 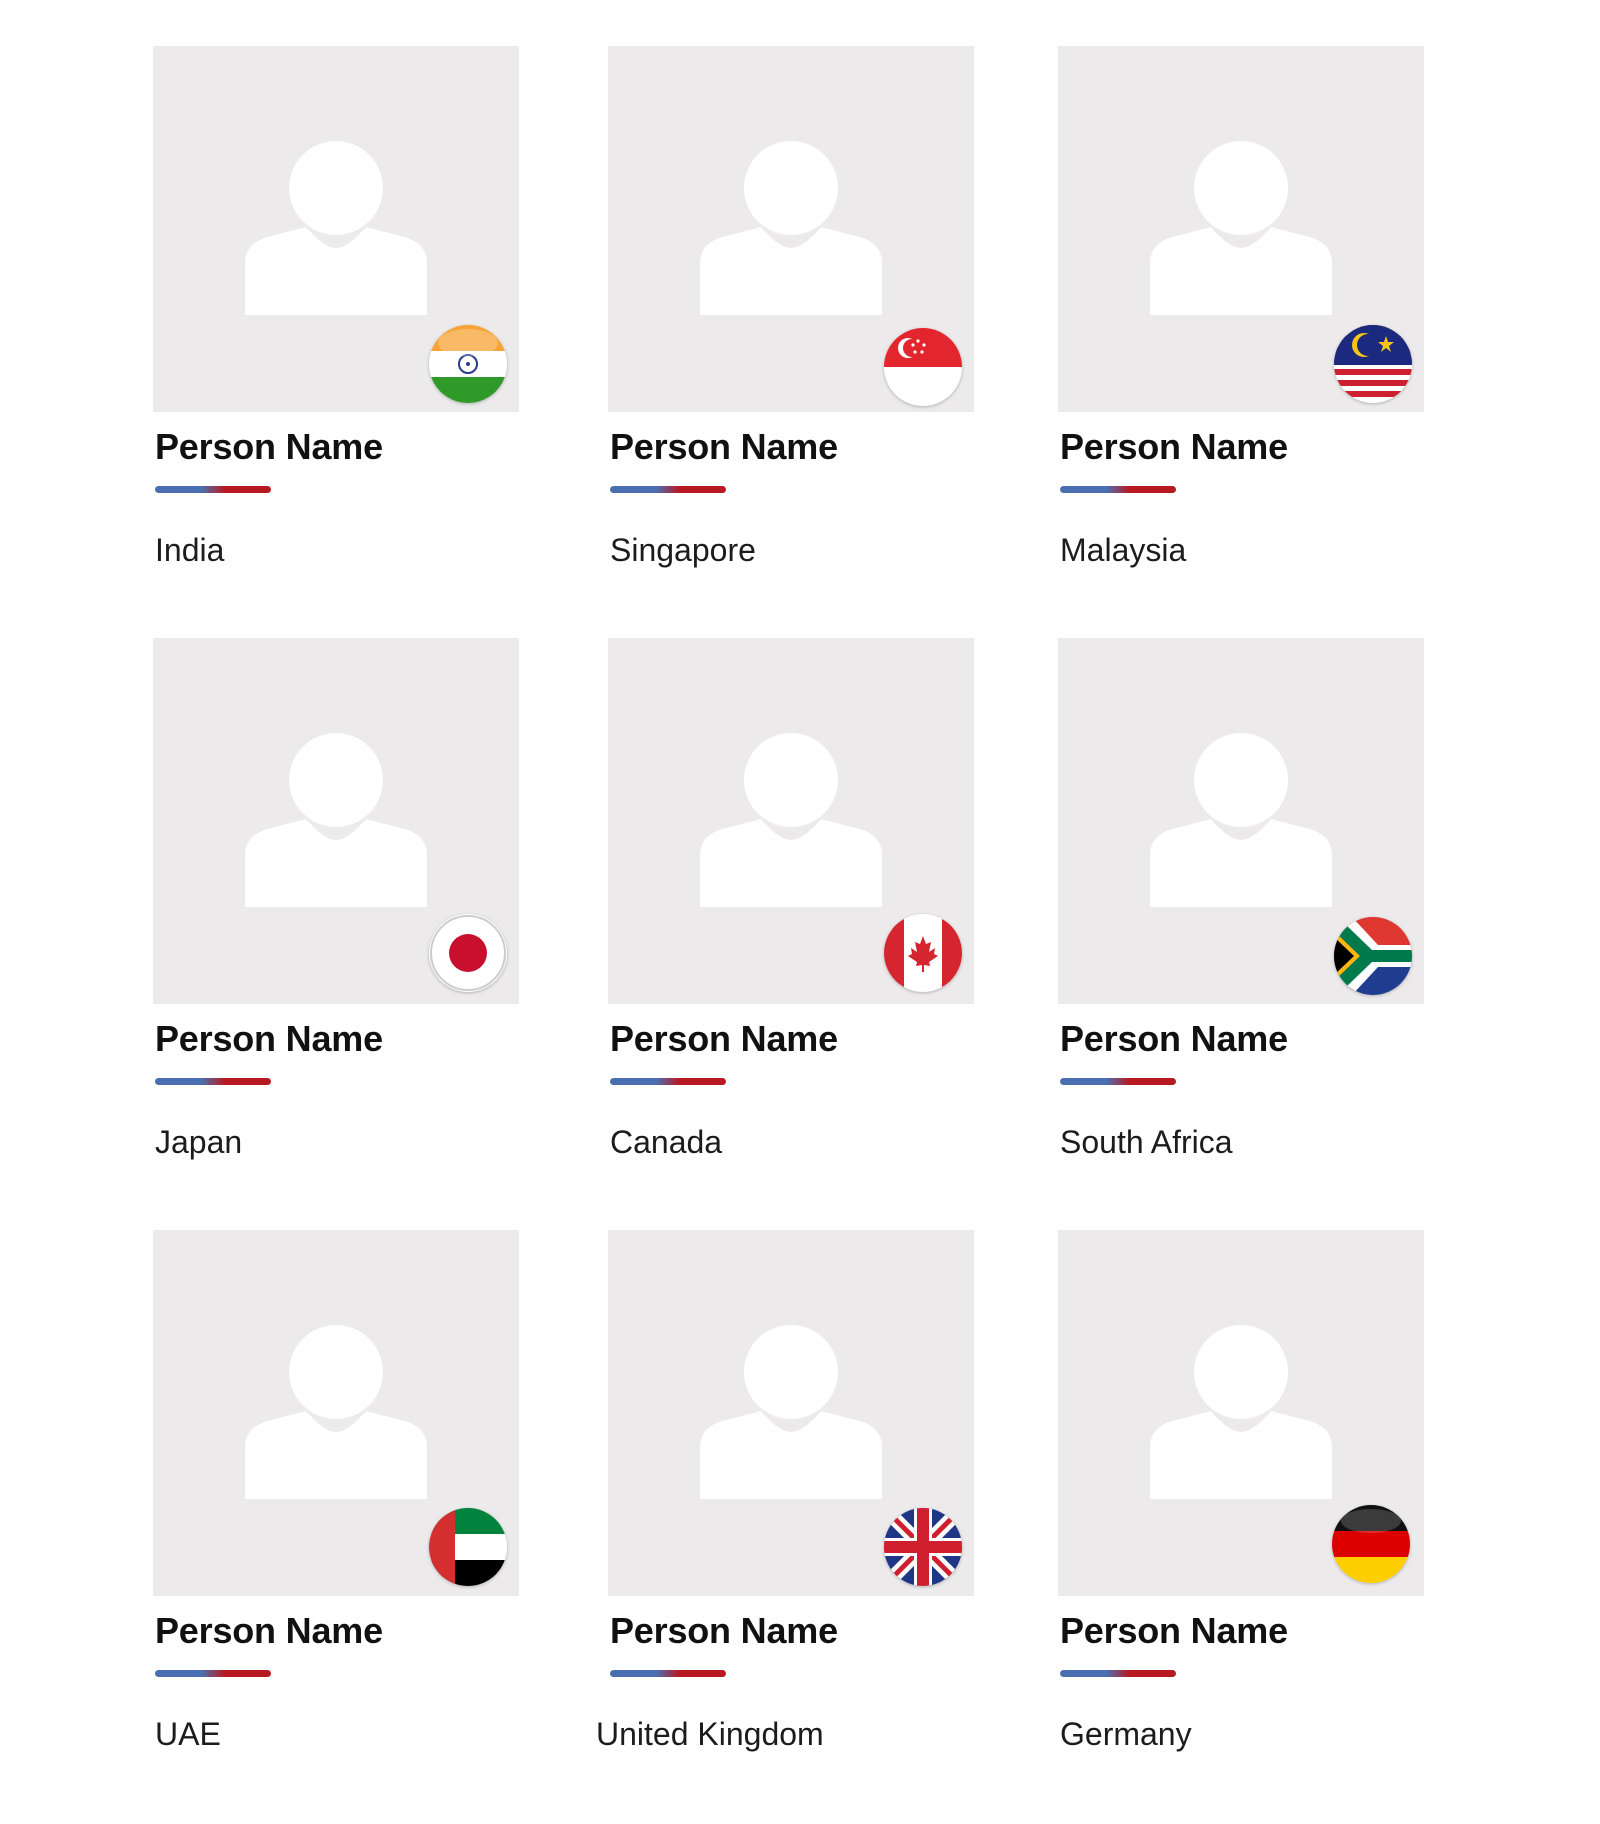 I want to click on germany-flag-icon, so click(x=1371, y=1544).